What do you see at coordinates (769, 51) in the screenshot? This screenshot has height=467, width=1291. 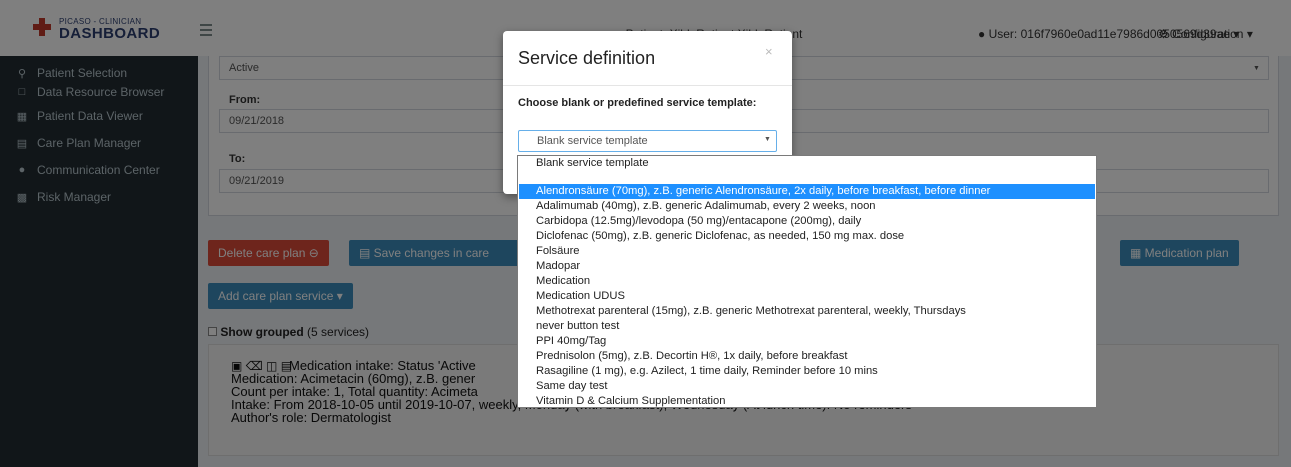 I see `close-icon: ×` at bounding box center [769, 51].